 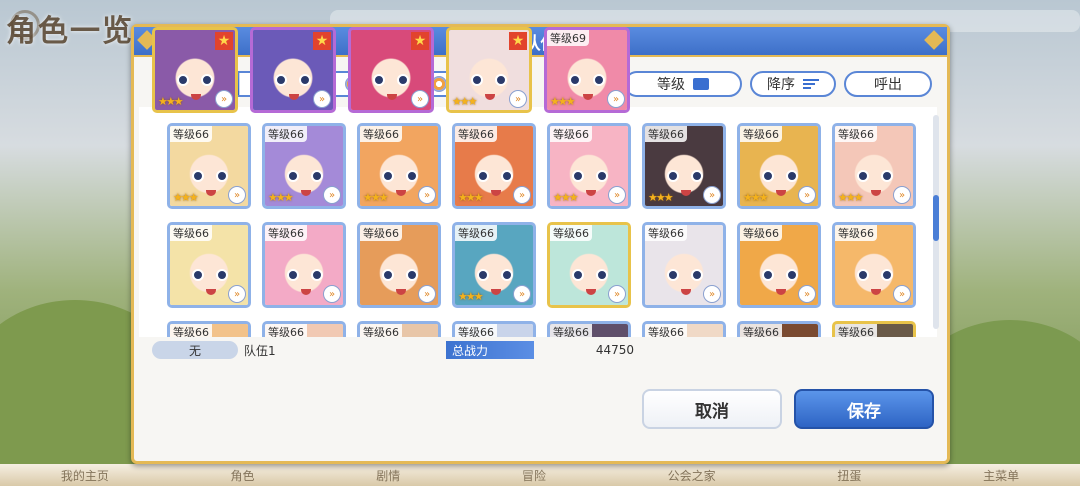 I want to click on call-button: 呼出, so click(x=888, y=84).